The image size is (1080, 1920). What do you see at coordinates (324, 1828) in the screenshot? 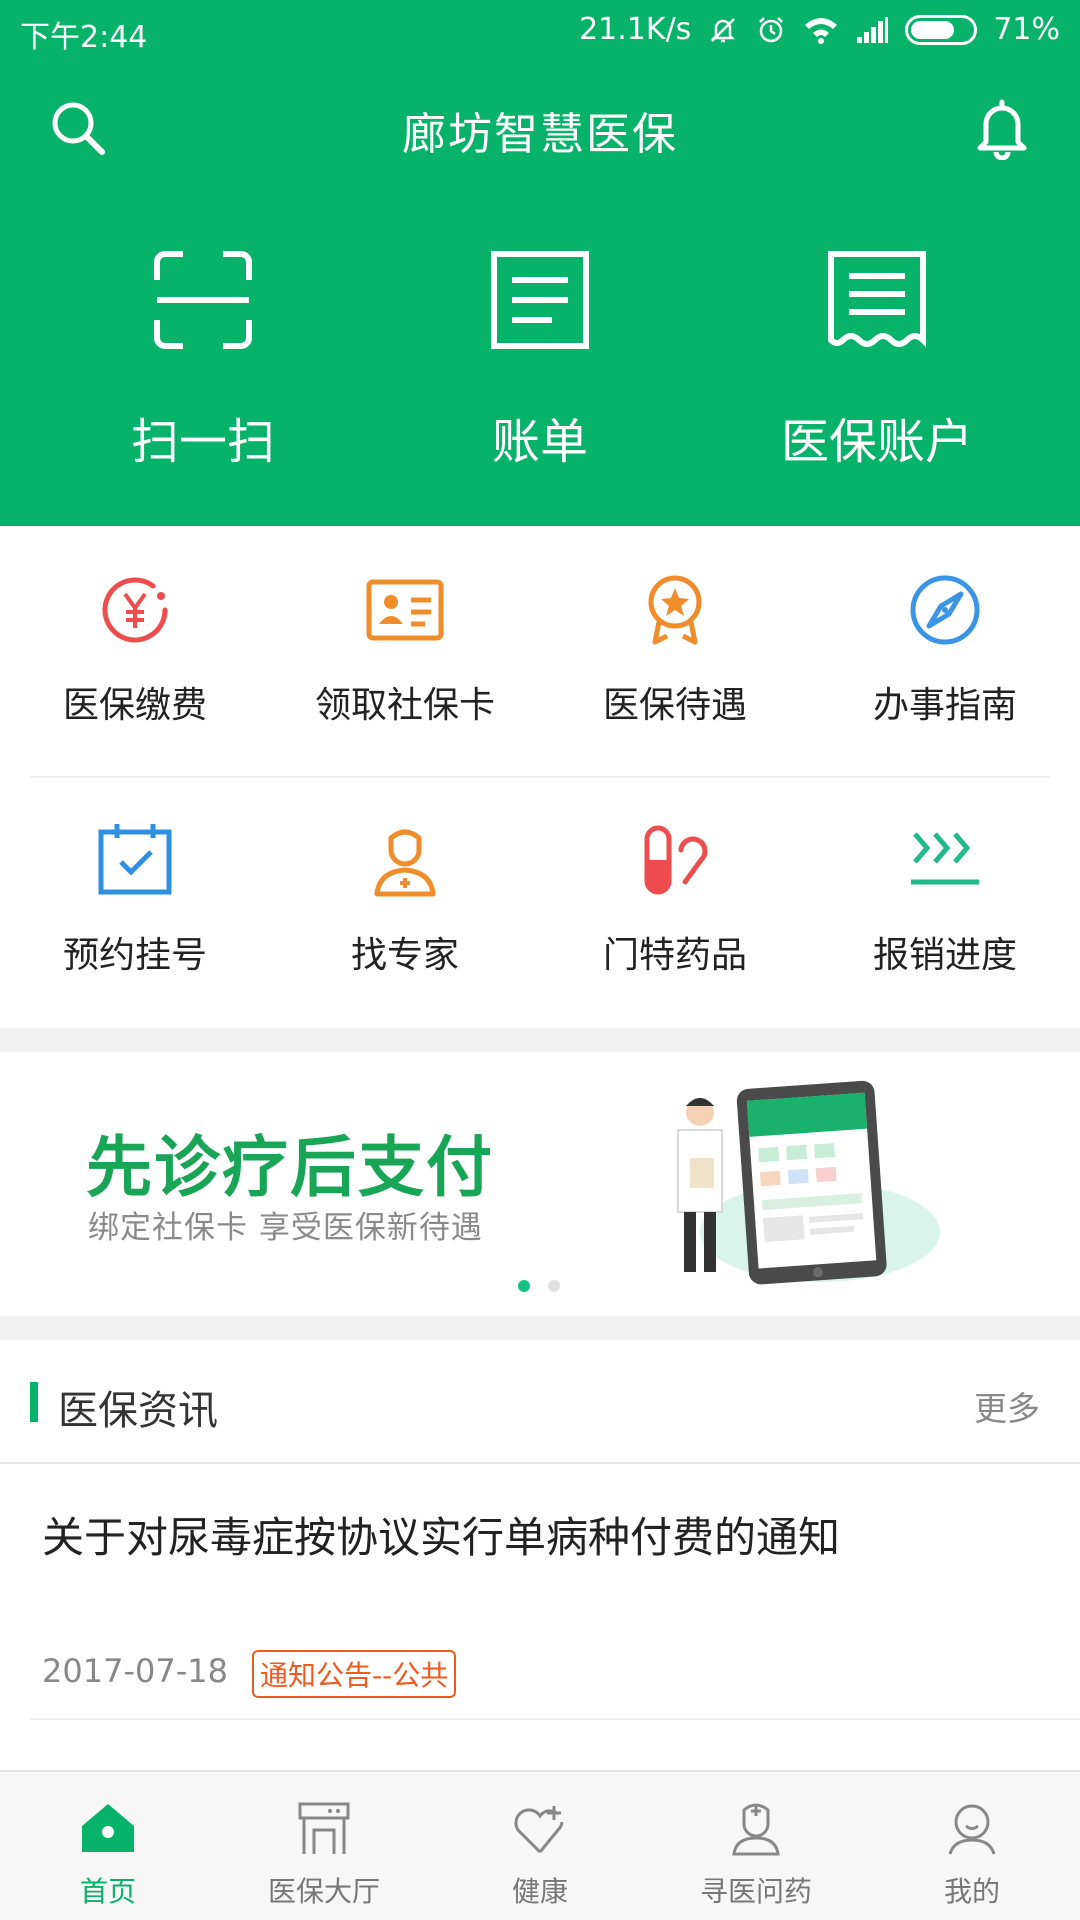
I see `hall-icon` at bounding box center [324, 1828].